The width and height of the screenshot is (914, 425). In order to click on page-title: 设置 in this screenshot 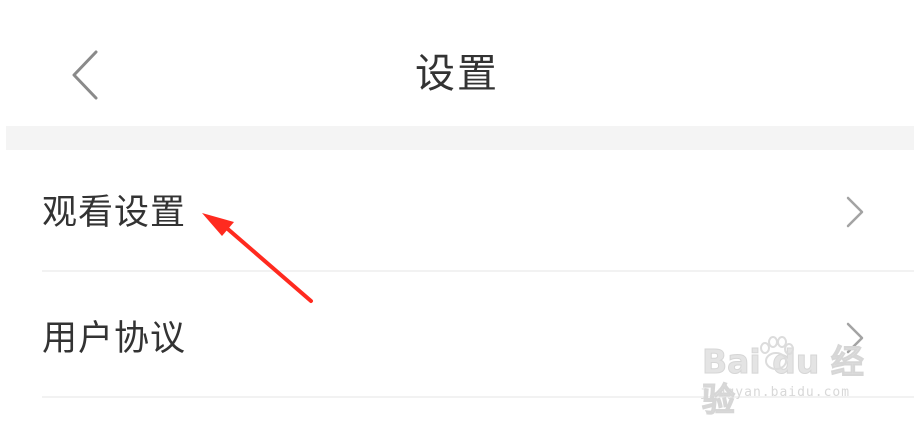, I will do `click(457, 74)`.